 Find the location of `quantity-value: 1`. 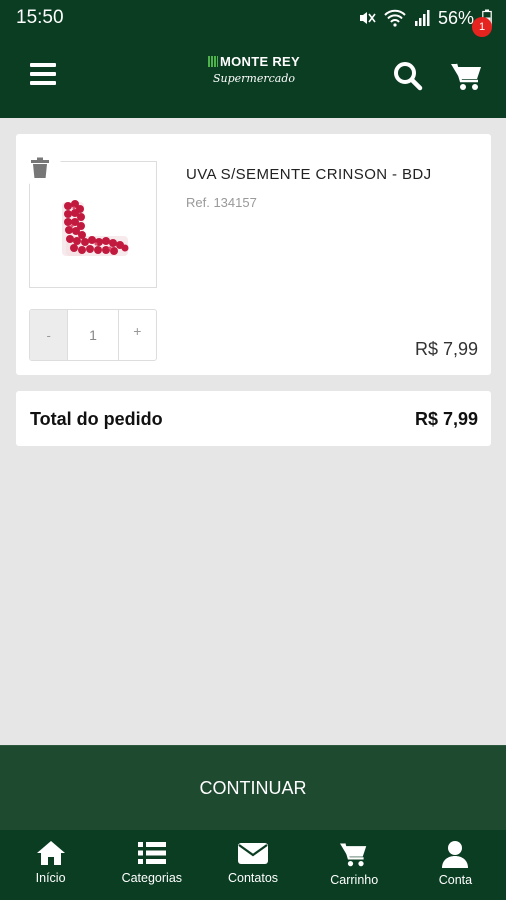

quantity-value: 1 is located at coordinates (93, 335).